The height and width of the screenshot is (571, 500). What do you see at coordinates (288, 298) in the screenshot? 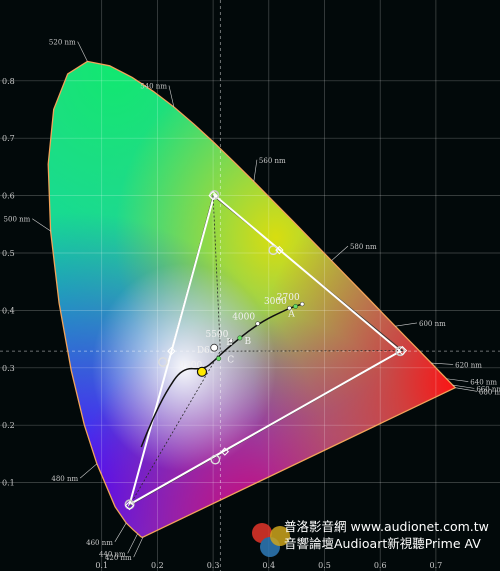
I see `temperature-label: 2700` at bounding box center [288, 298].